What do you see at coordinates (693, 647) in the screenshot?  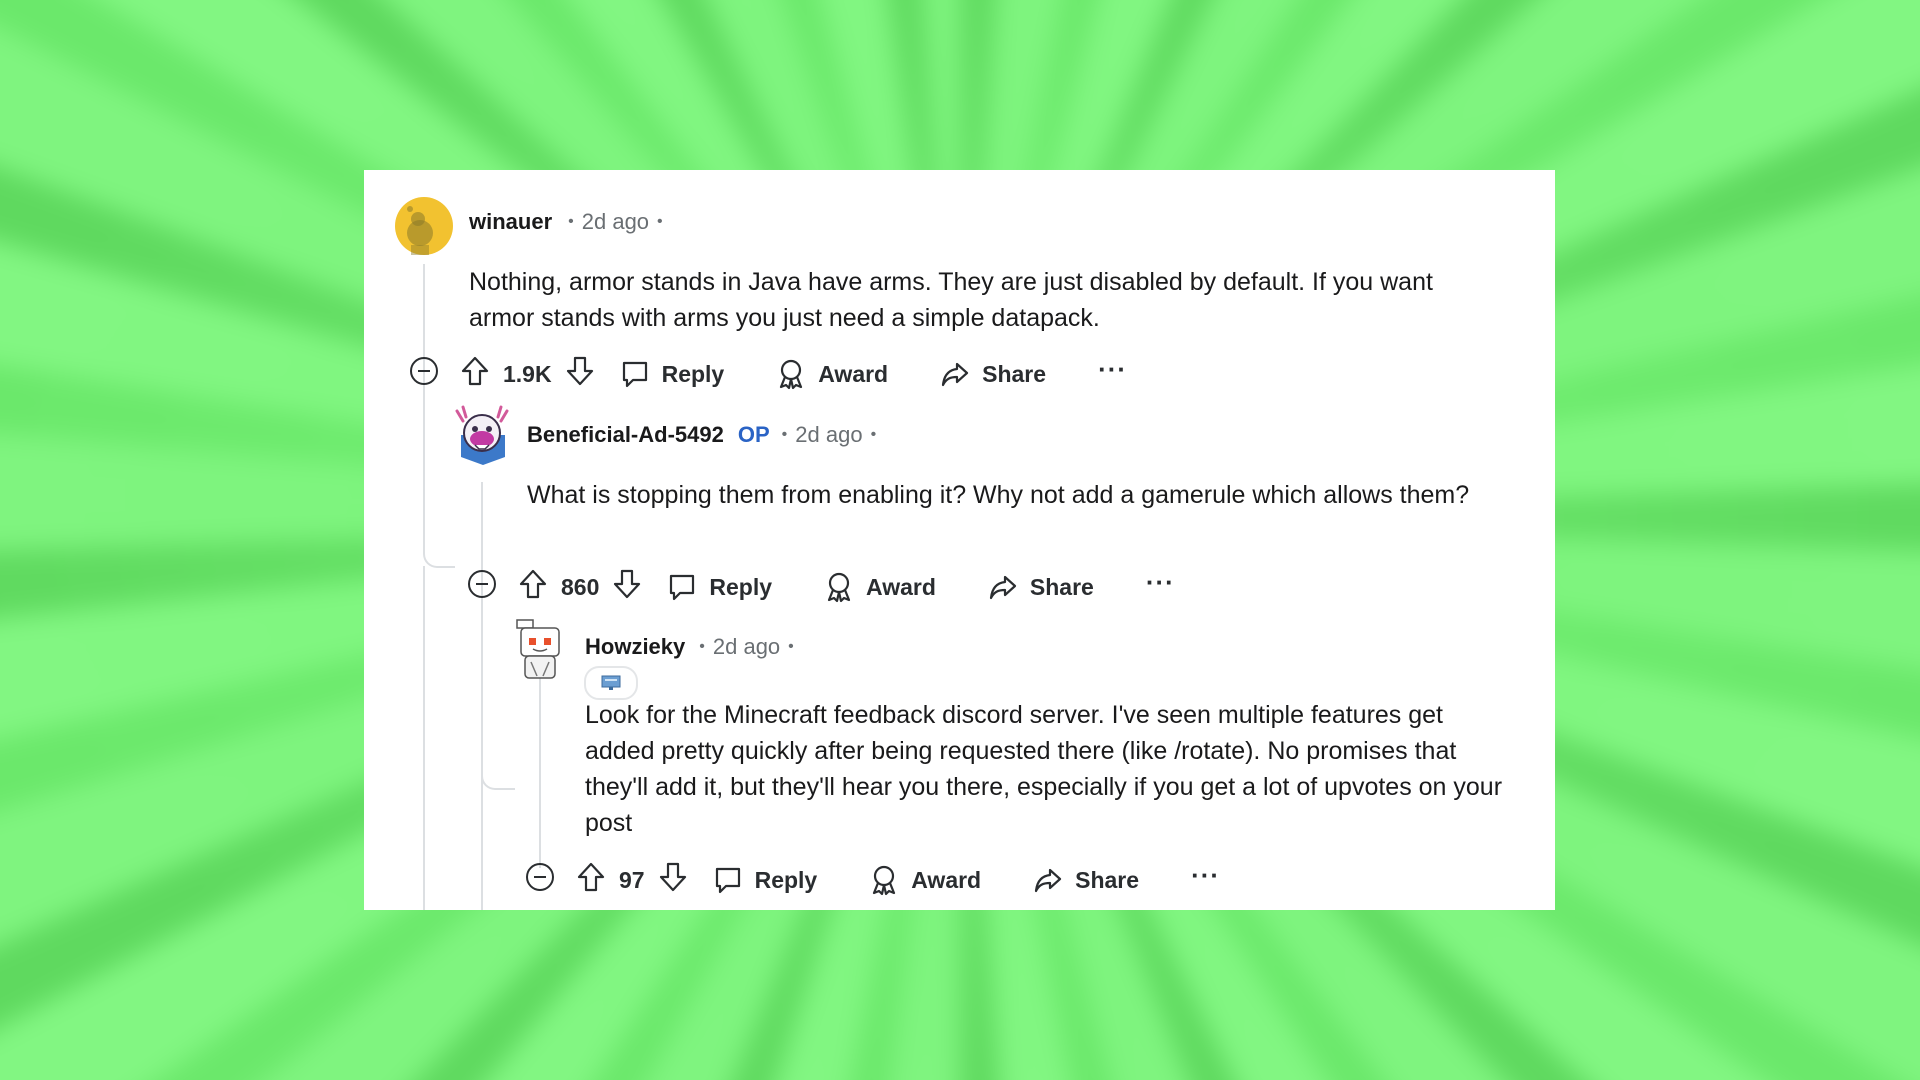 I see `comment-header: Howzieky • 2d ago •` at bounding box center [693, 647].